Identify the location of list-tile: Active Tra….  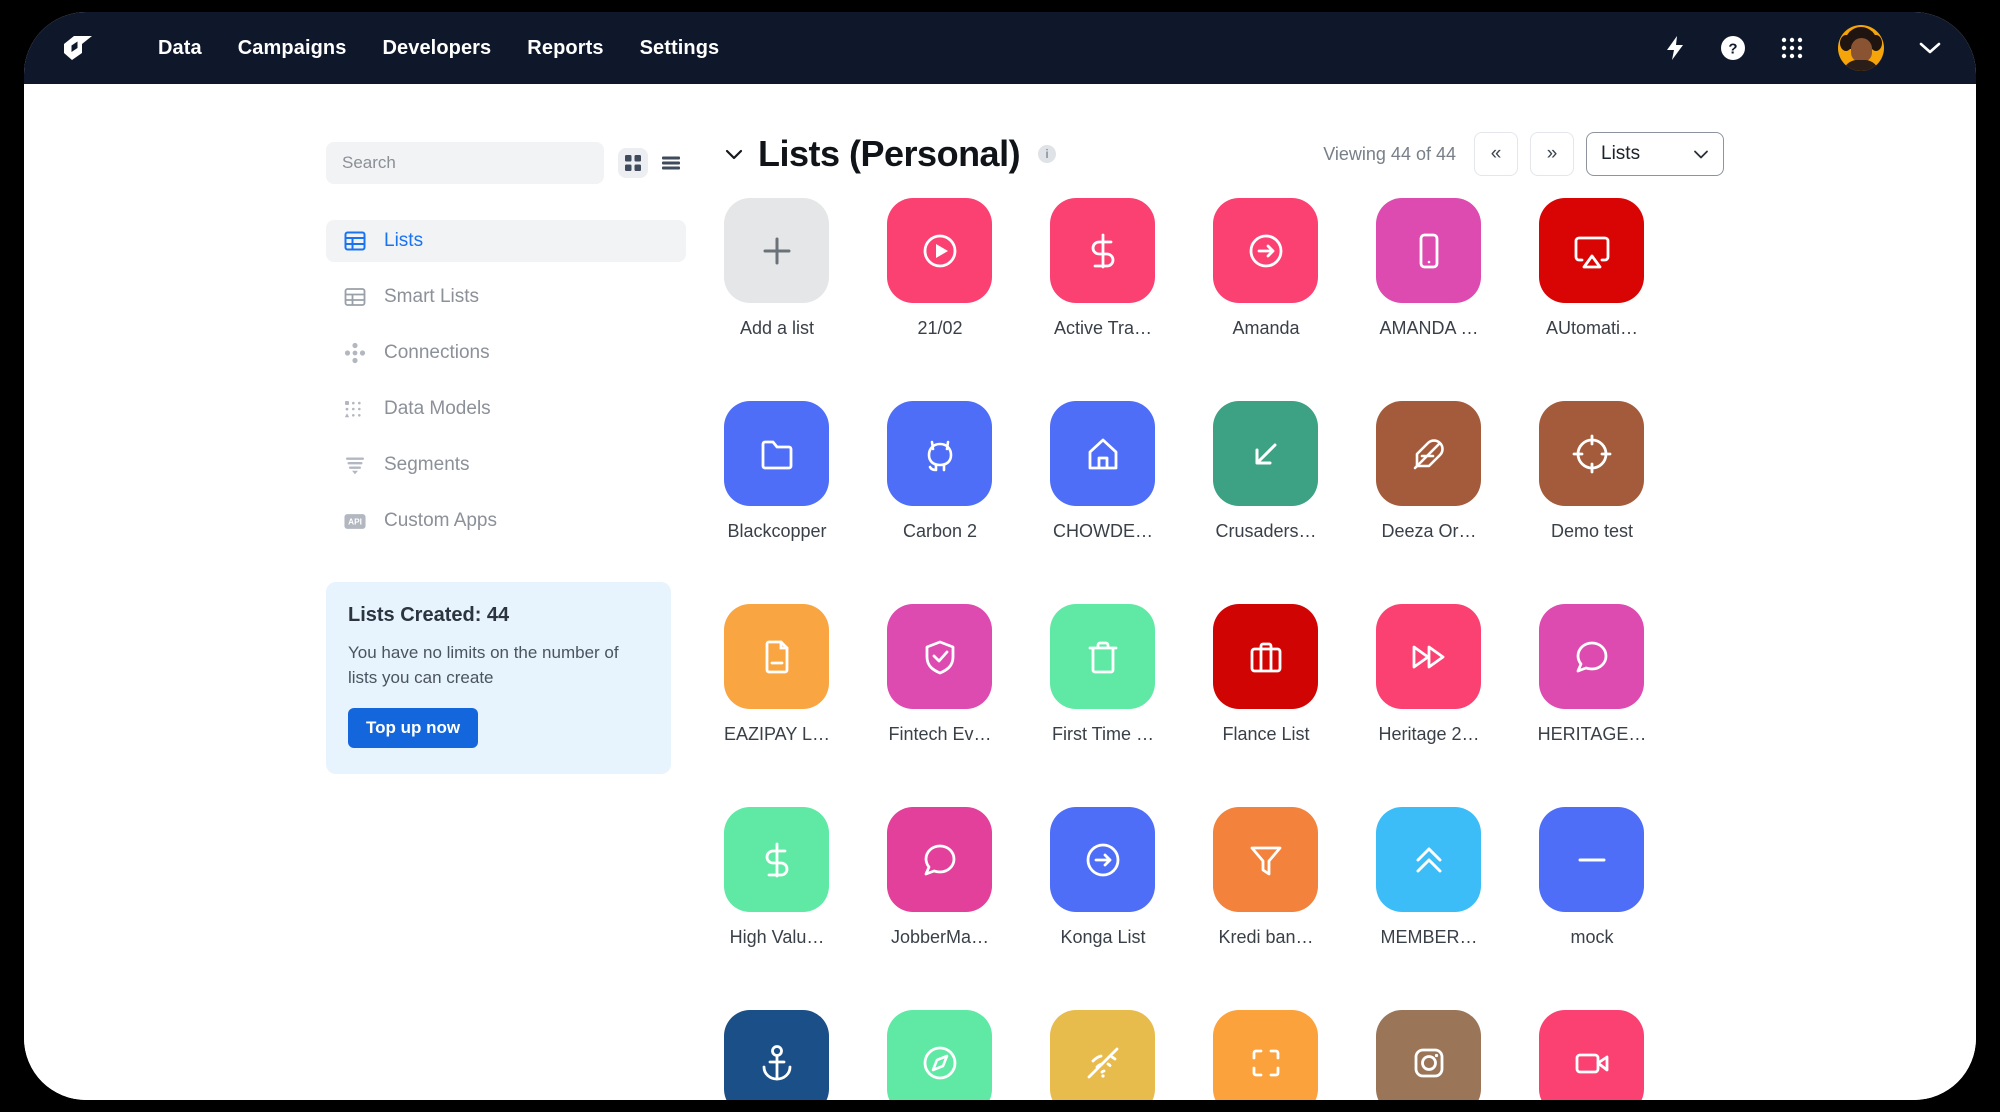
(1102, 268).